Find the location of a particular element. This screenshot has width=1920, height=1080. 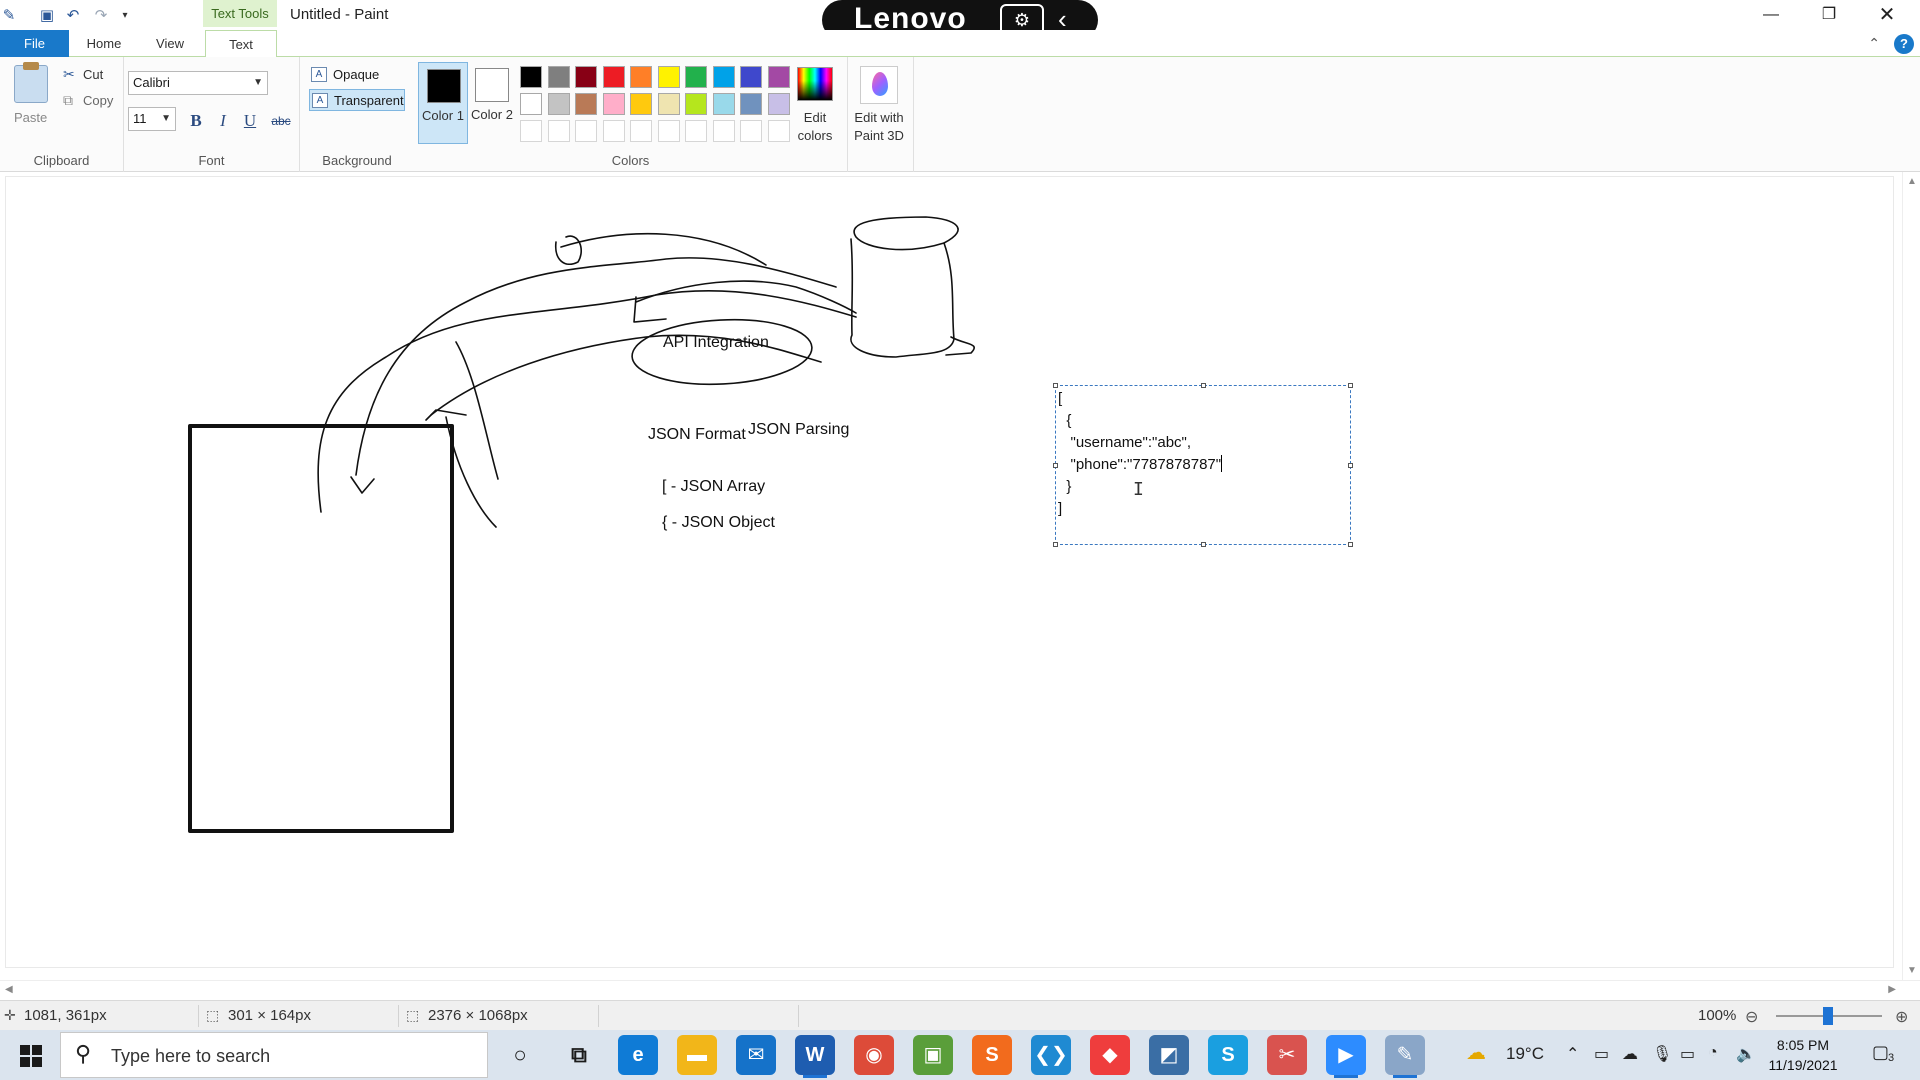

start-button is located at coordinates (30, 1055).